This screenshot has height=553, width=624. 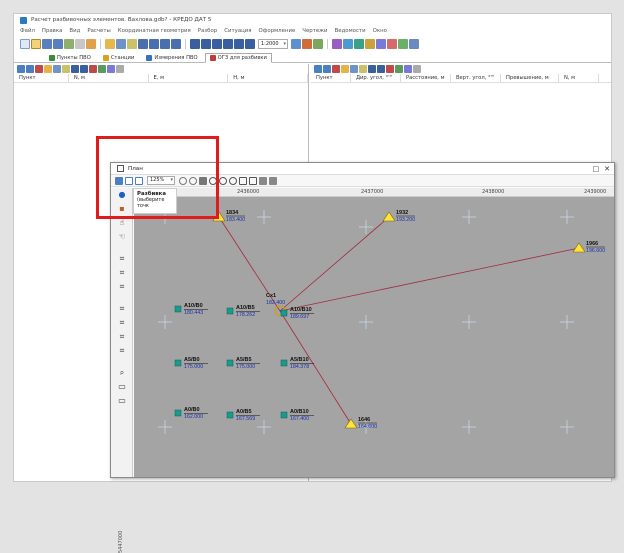 What do you see at coordinates (268, 78) in the screenshot?
I see `col-header: H, м` at bounding box center [268, 78].